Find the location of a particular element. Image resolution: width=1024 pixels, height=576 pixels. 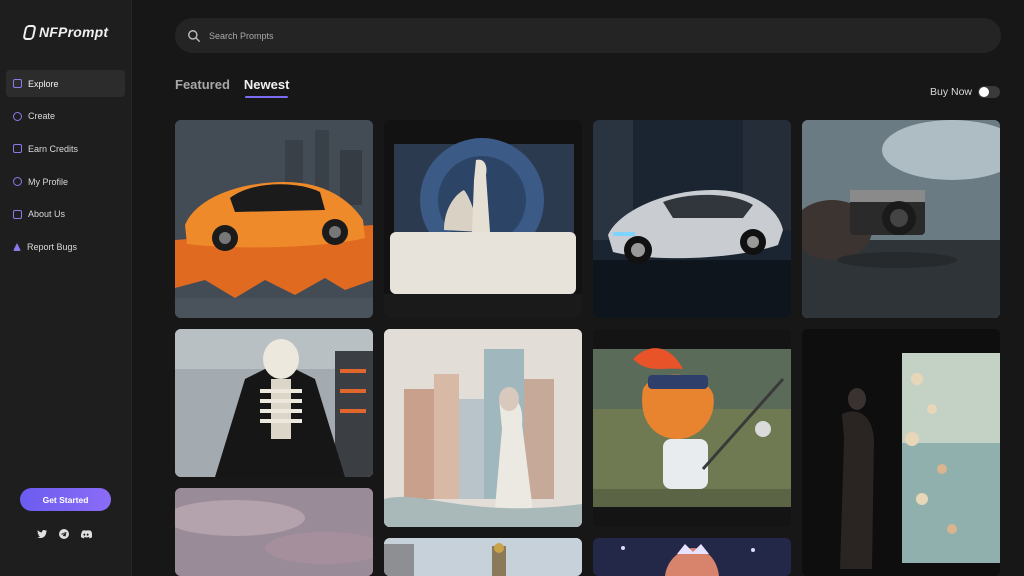

gallery-card-cartoon-fox is located at coordinates (692, 428).